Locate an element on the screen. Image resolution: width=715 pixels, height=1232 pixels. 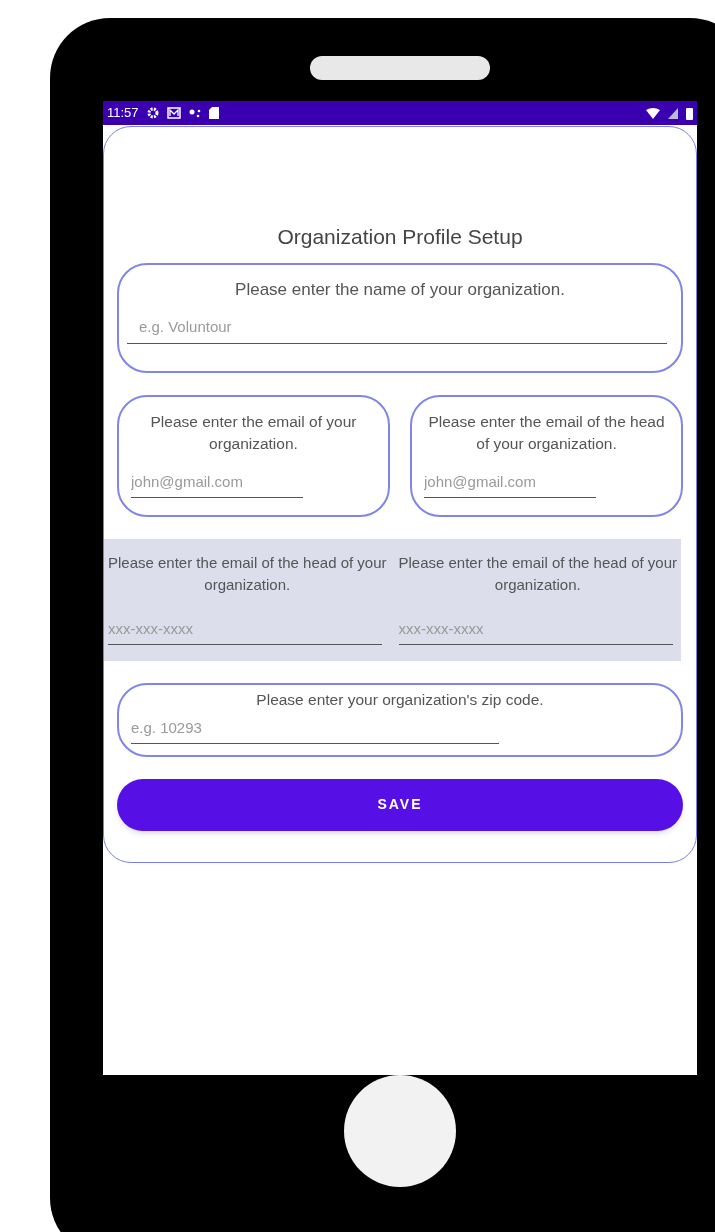
dots-icon is located at coordinates (194, 113).